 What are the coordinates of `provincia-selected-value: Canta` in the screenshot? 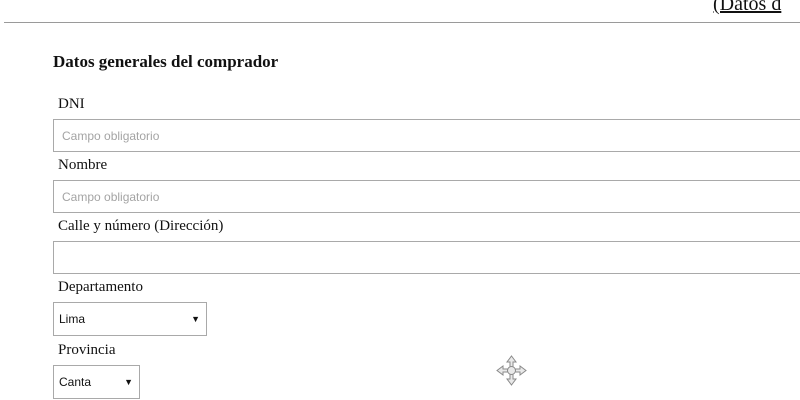 It's located at (75, 382).